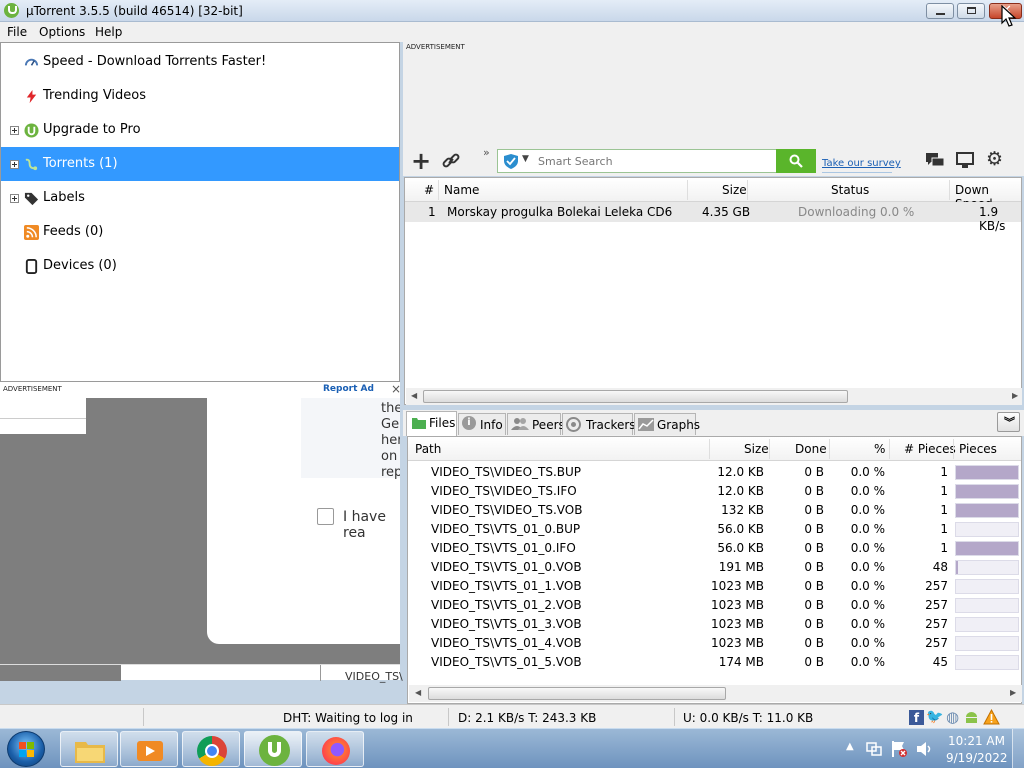  Describe the element at coordinates (486, 152) in the screenshot. I see `toolbar-overflow-button: »` at that location.